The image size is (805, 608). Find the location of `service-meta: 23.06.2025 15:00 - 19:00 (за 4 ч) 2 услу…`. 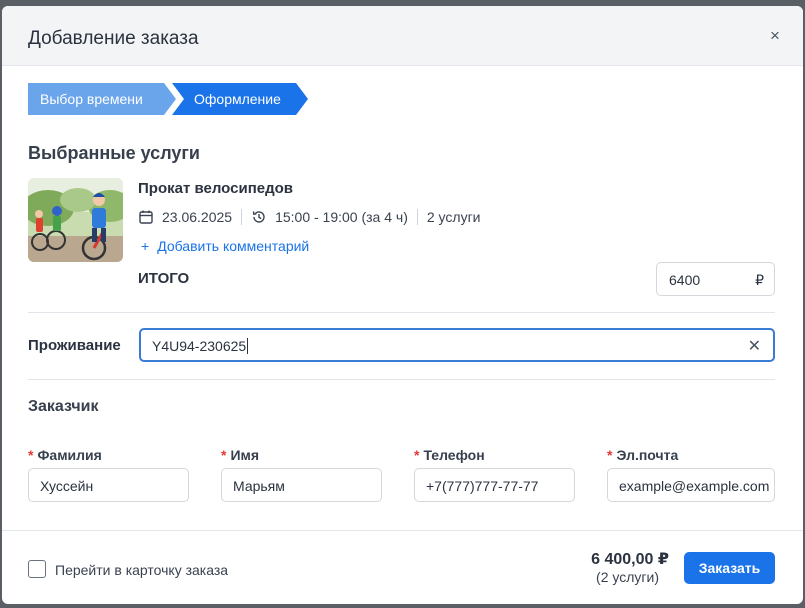

service-meta: 23.06.2025 15:00 - 19:00 (за 4 ч) 2 услу… is located at coordinates (309, 217).